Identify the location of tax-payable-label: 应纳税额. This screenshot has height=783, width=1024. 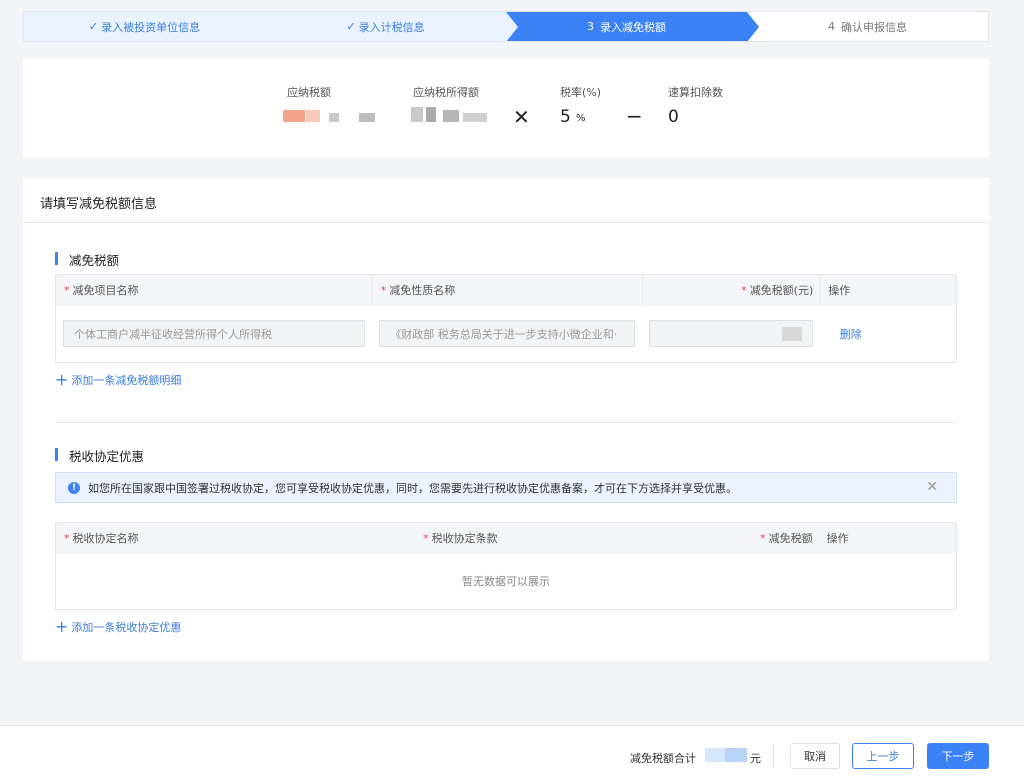
(309, 92).